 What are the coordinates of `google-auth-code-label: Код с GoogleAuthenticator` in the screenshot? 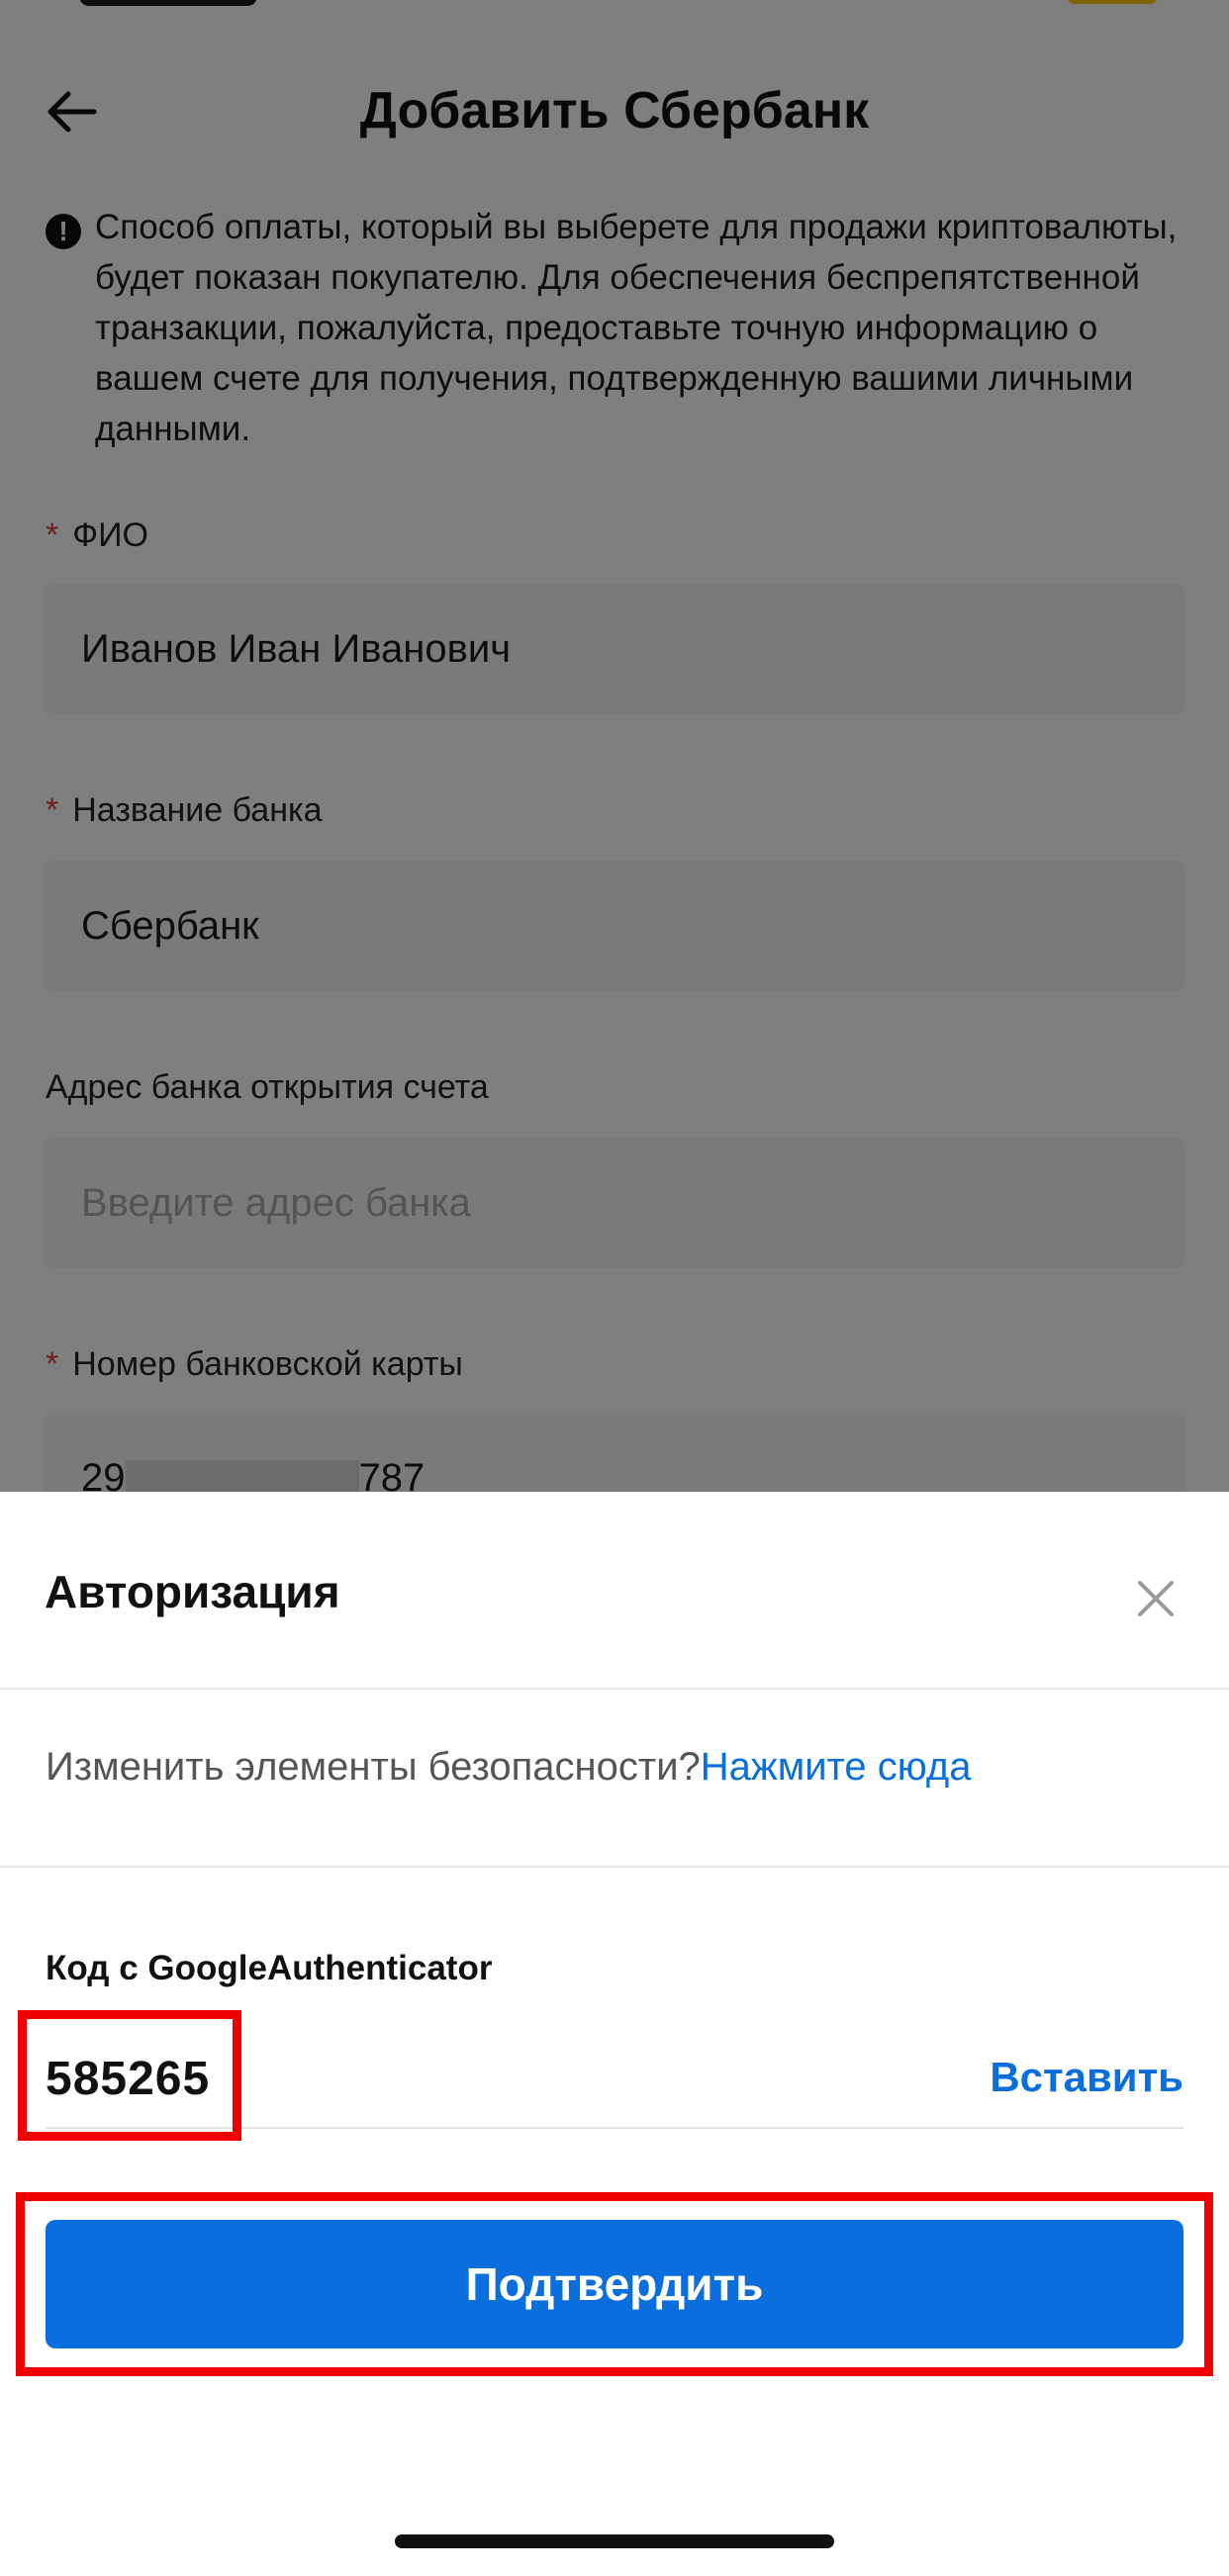 It's located at (269, 1968).